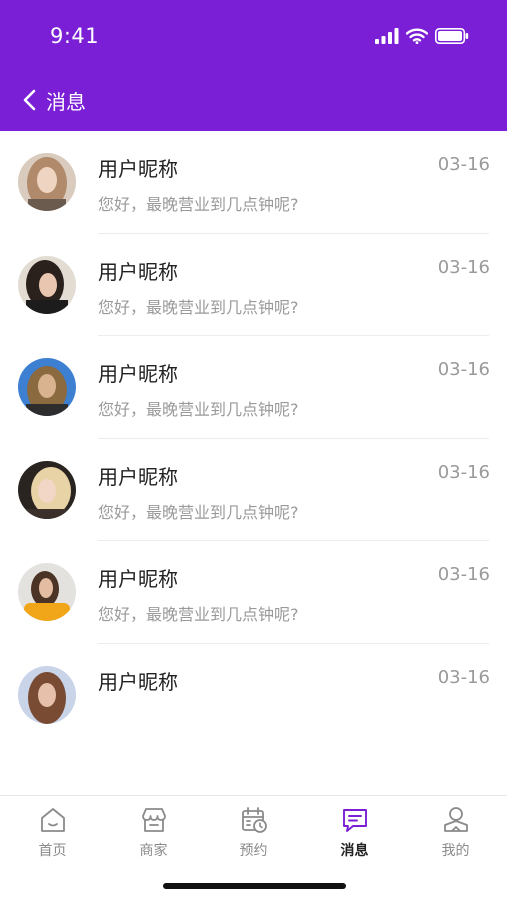 Image resolution: width=507 pixels, height=901 pixels. I want to click on tab-label: 预约, so click(253, 851).